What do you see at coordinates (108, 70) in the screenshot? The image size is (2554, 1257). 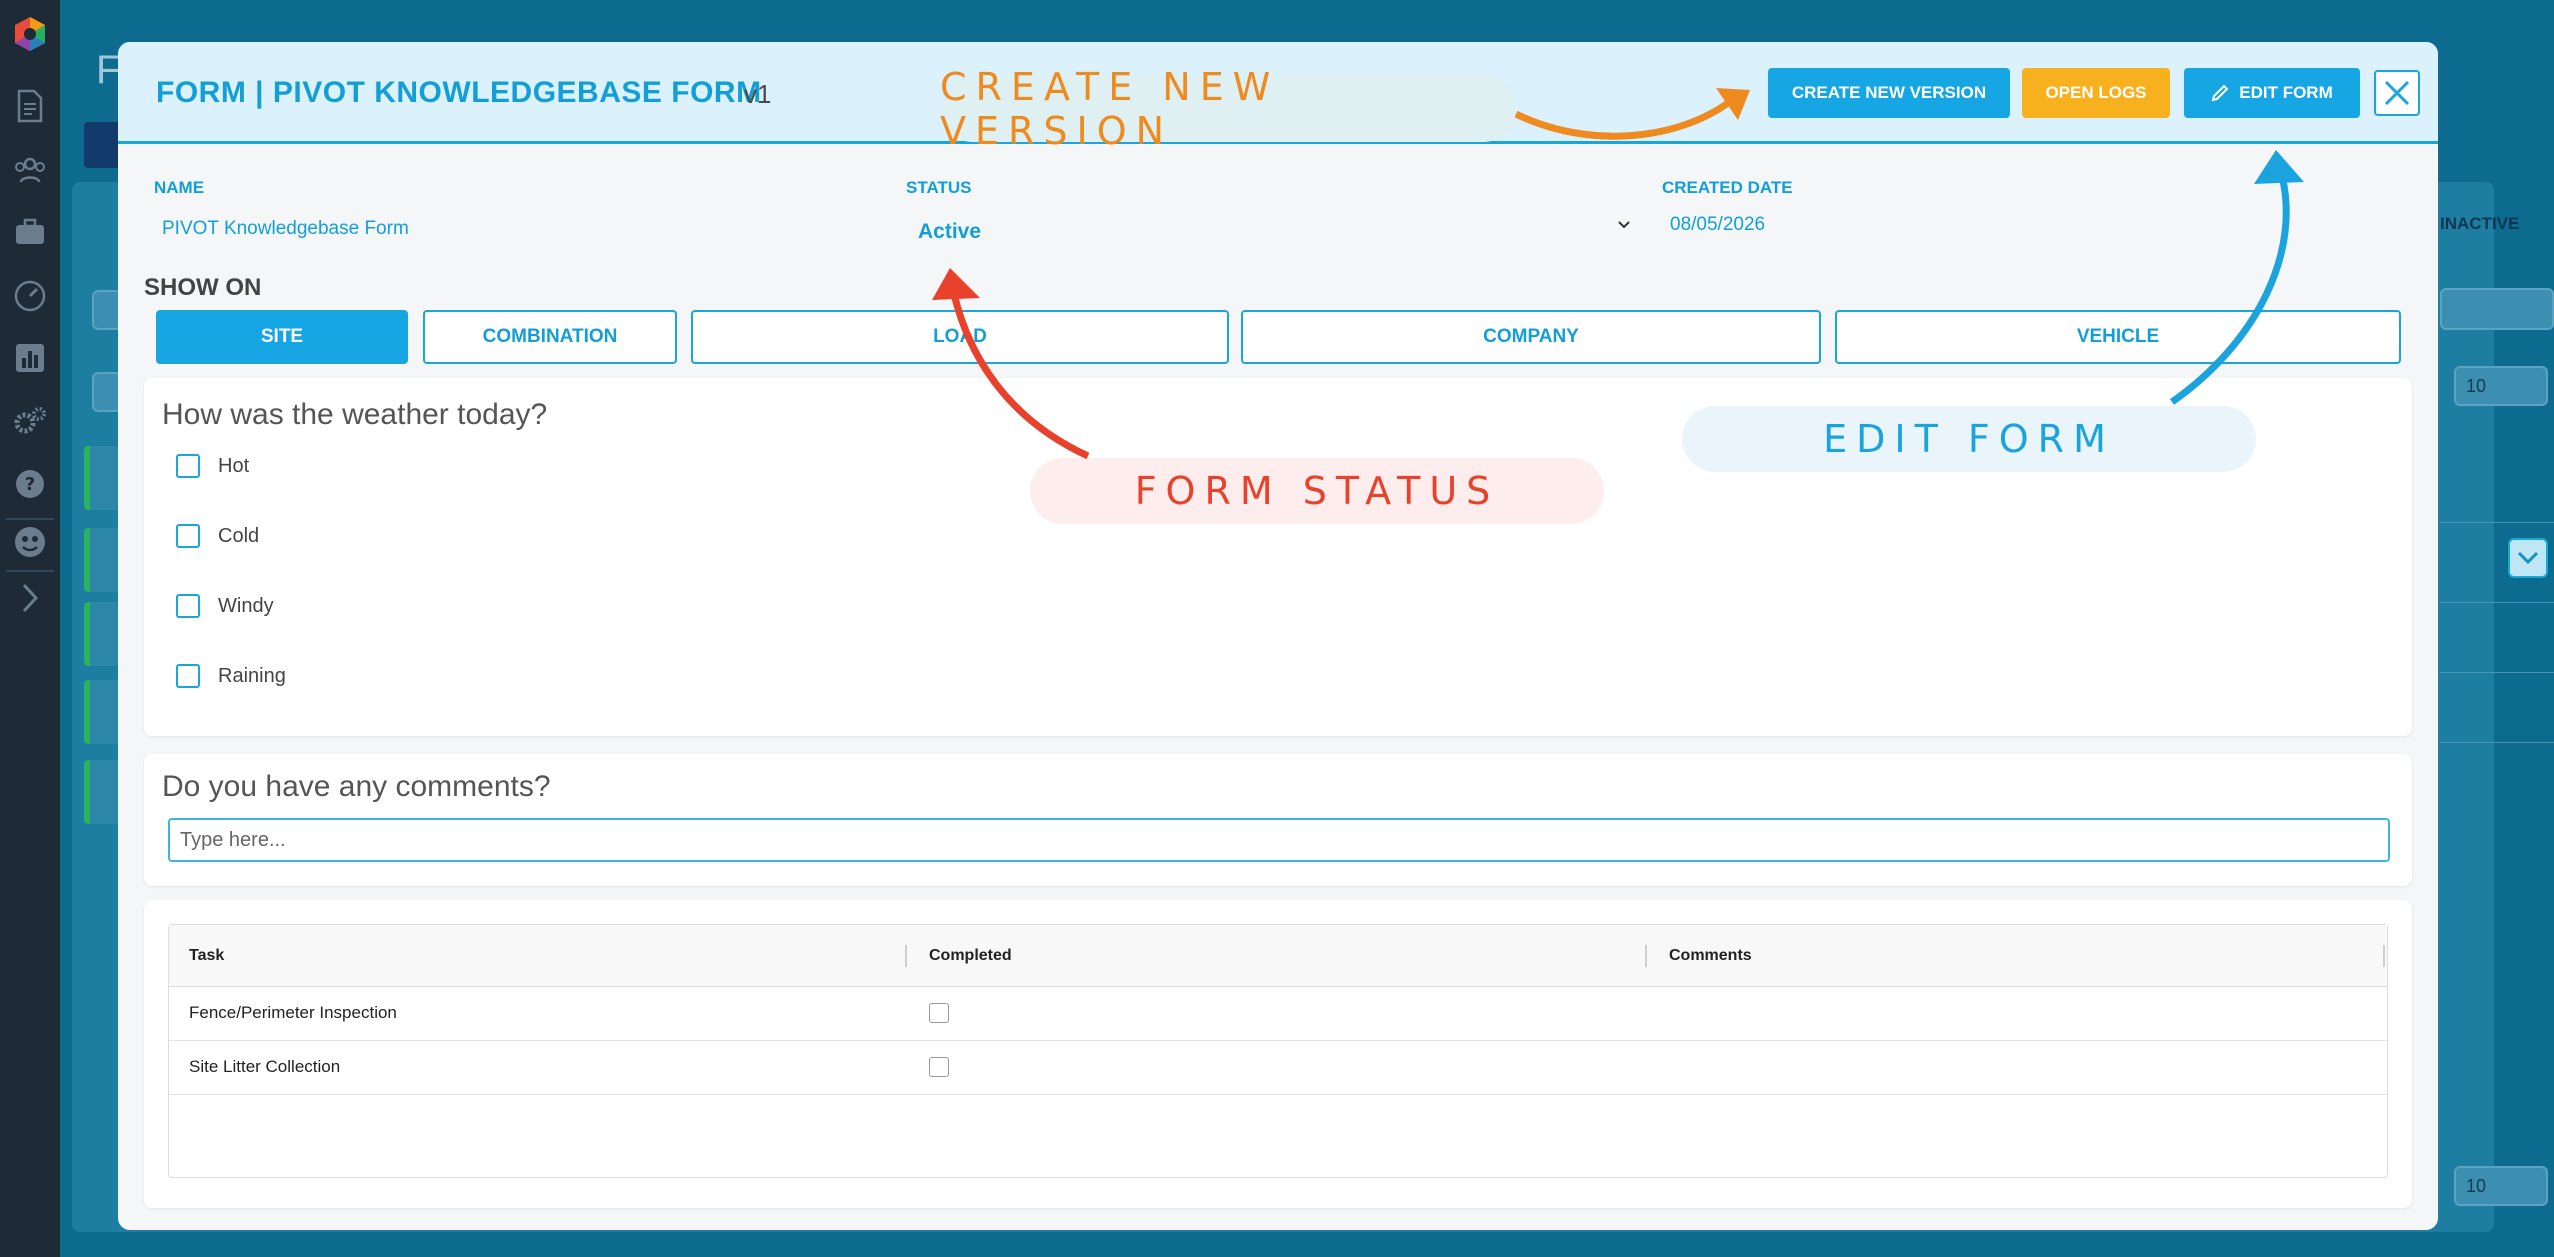 I see `background-page-title: F` at bounding box center [108, 70].